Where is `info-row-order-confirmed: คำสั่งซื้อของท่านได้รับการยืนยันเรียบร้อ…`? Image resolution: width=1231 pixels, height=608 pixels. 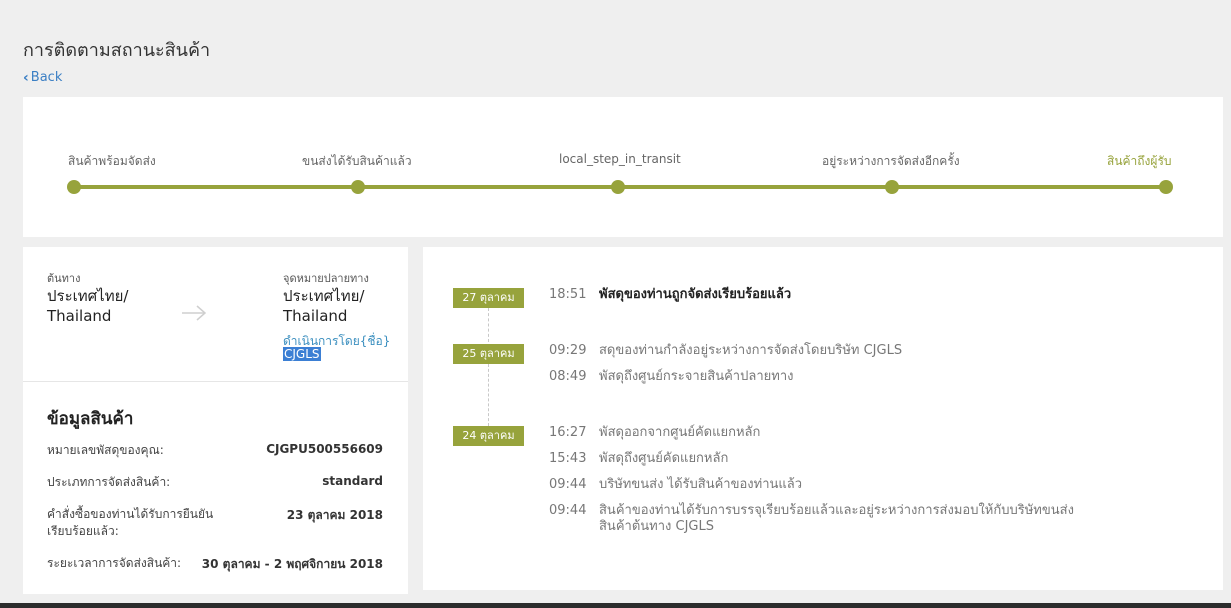
info-row-order-confirmed: คำสั่งซื้อของท่านได้รับการยืนยันเรียบร้อ… is located at coordinates (215, 524).